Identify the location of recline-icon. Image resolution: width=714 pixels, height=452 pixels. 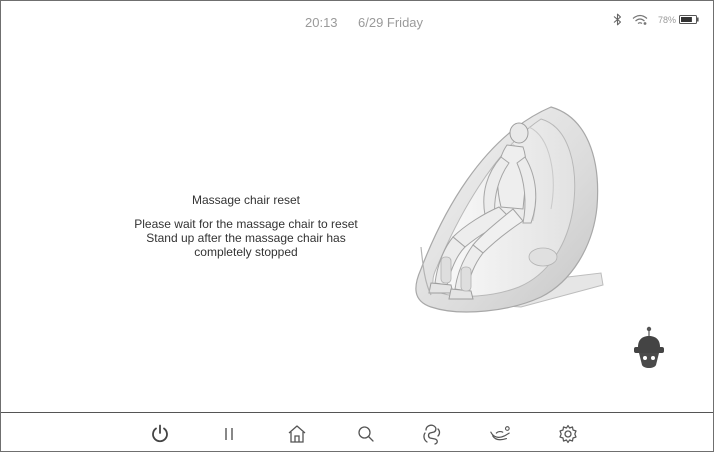
(500, 433).